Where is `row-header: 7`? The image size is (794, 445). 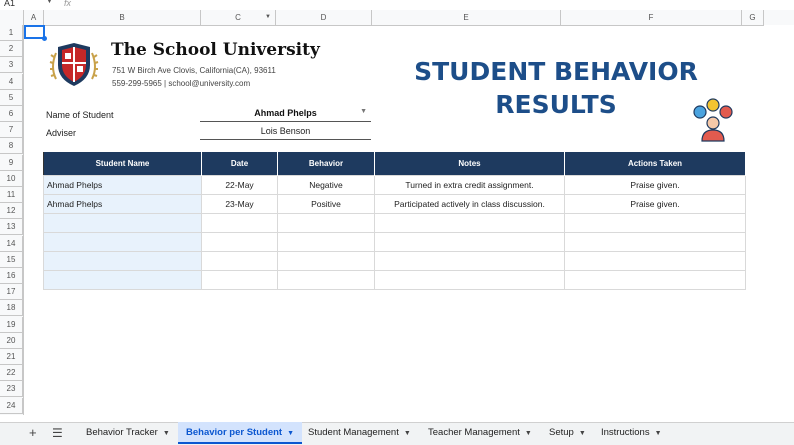 row-header: 7 is located at coordinates (11, 130).